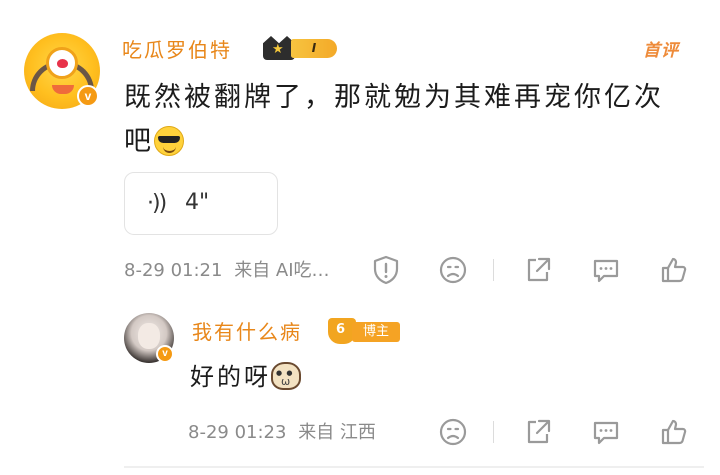 This screenshot has height=475, width=720. What do you see at coordinates (62, 63) in the screenshot?
I see `avatar-eye` at bounding box center [62, 63].